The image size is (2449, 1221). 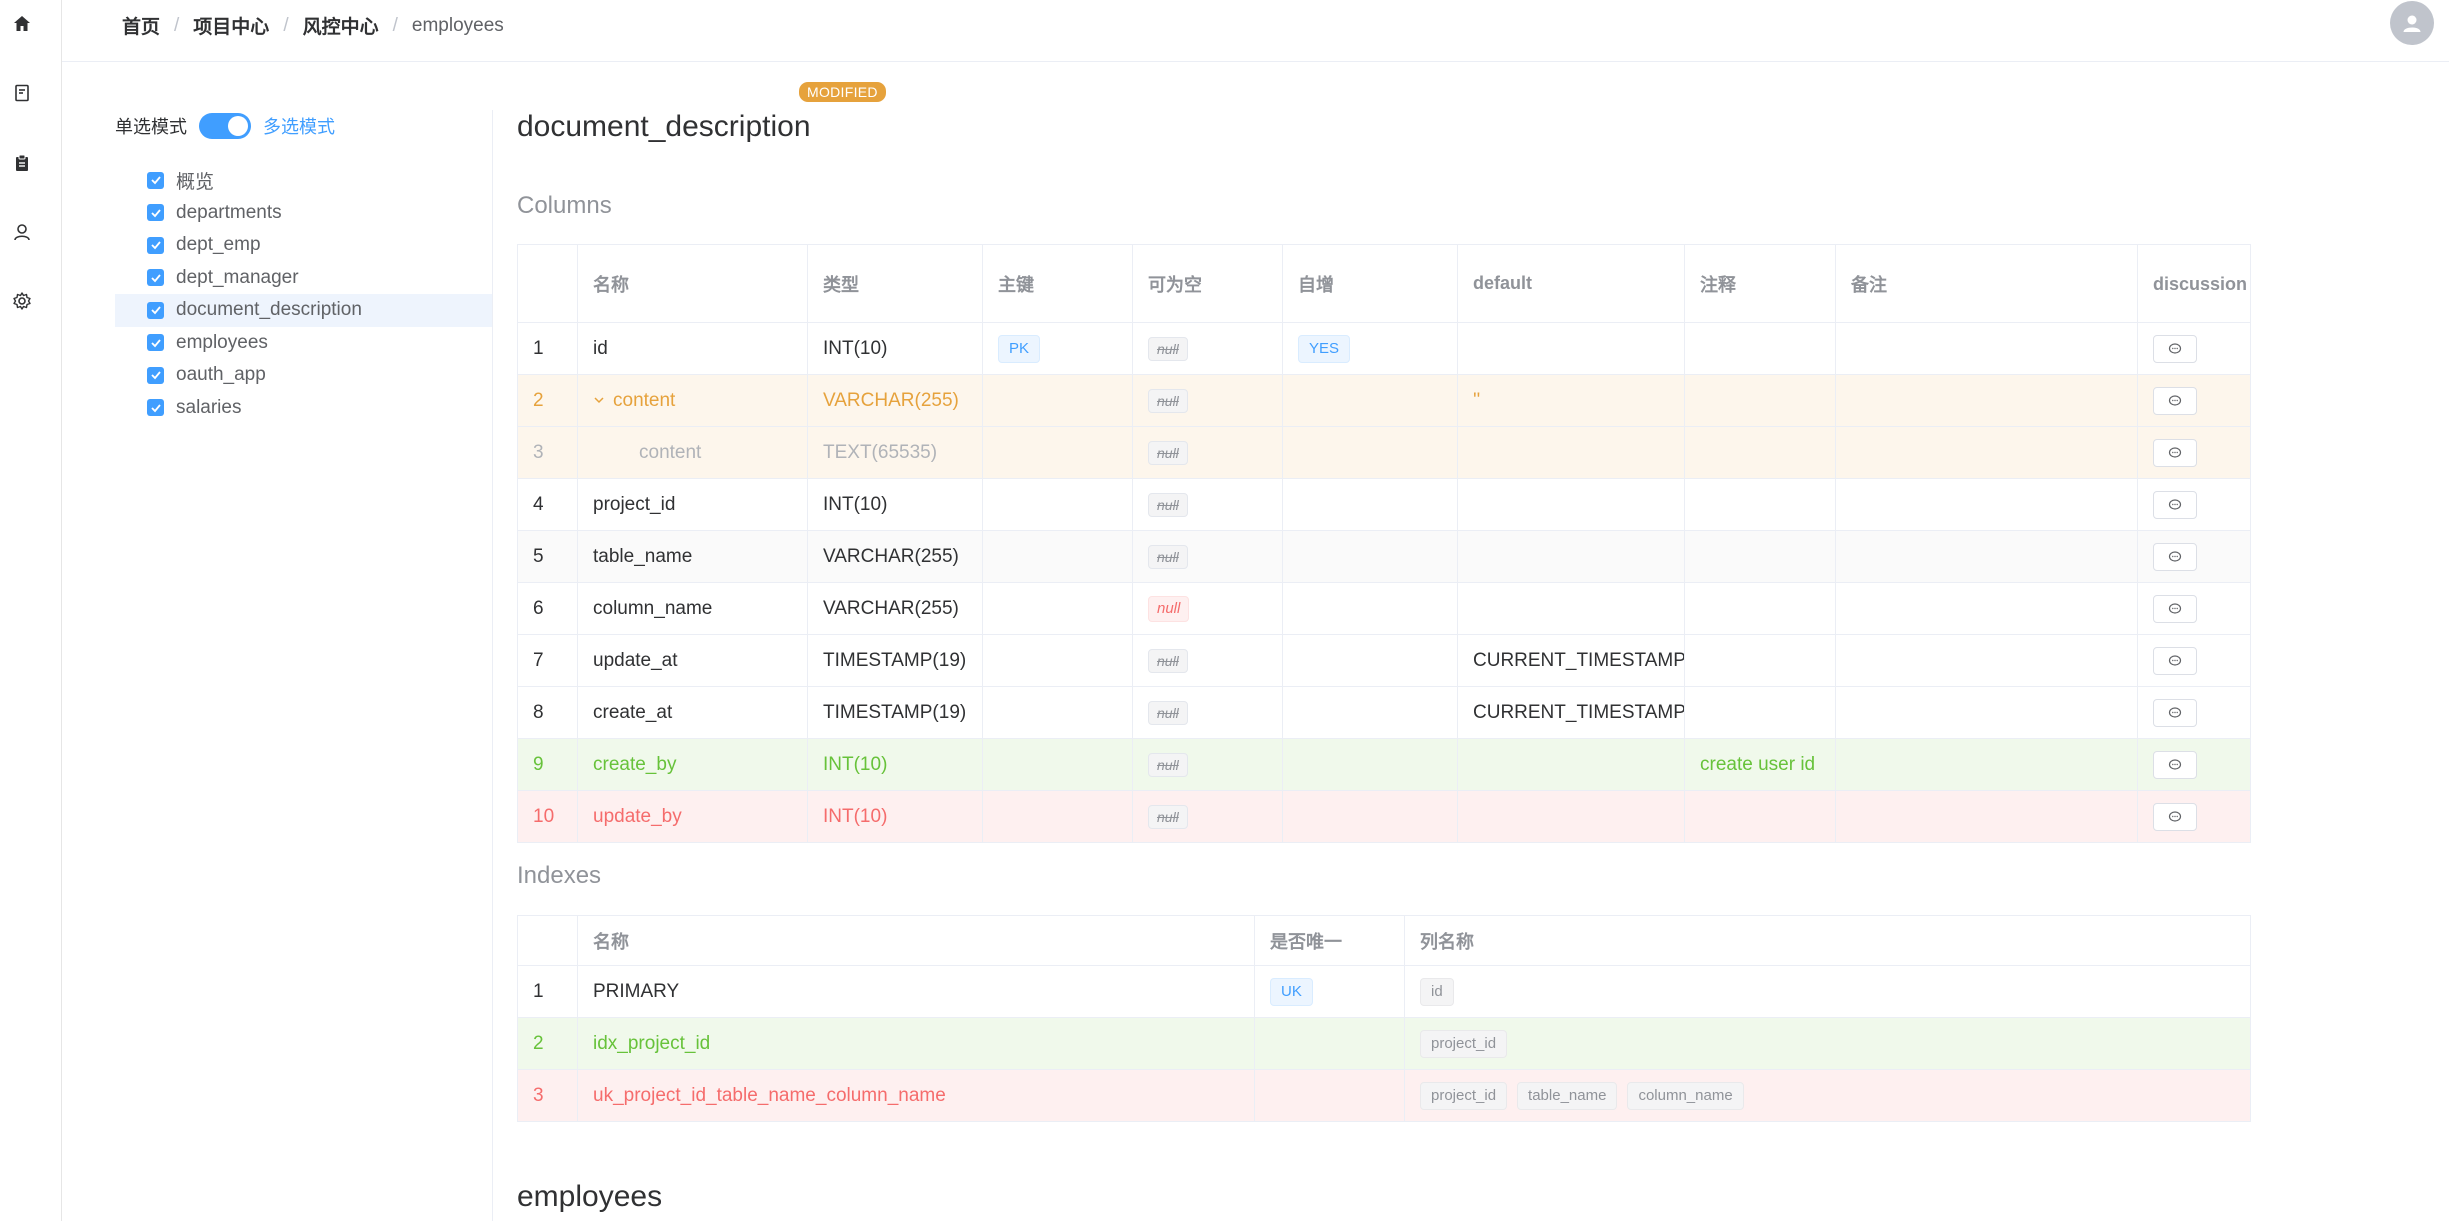 I want to click on mode-toggle-switch, so click(x=225, y=126).